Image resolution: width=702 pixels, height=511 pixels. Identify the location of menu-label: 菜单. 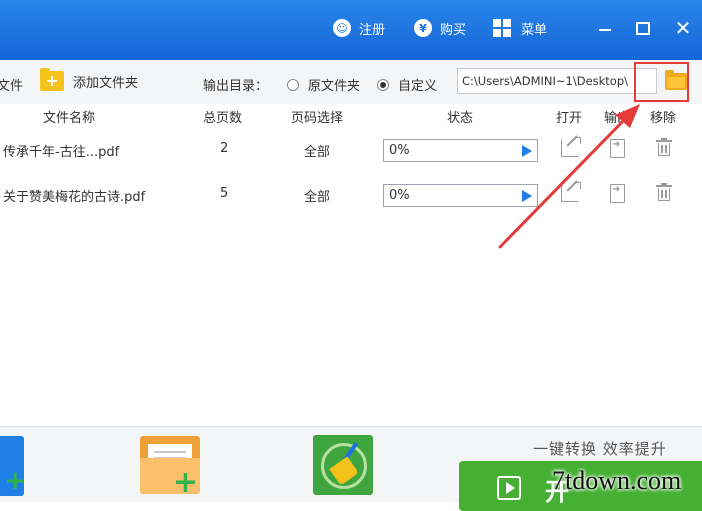
(534, 30).